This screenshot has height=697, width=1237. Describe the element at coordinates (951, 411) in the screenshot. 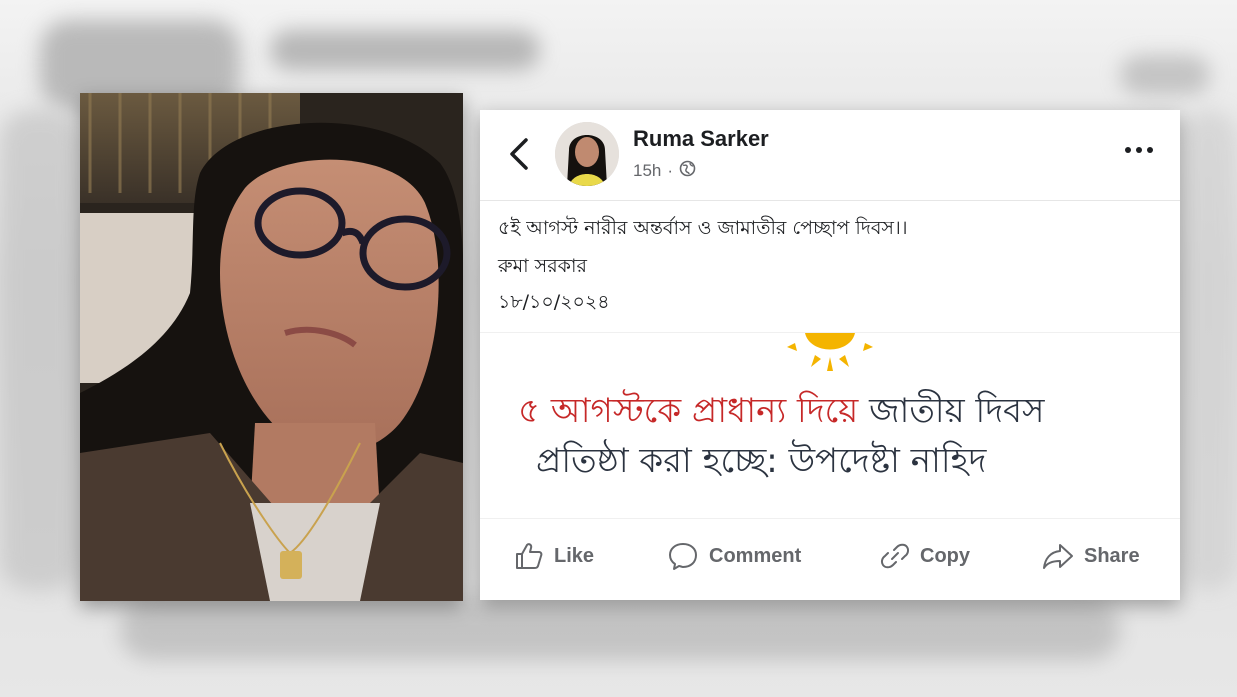

I see `headline-dark-part: জাতীয় দিবস` at that location.